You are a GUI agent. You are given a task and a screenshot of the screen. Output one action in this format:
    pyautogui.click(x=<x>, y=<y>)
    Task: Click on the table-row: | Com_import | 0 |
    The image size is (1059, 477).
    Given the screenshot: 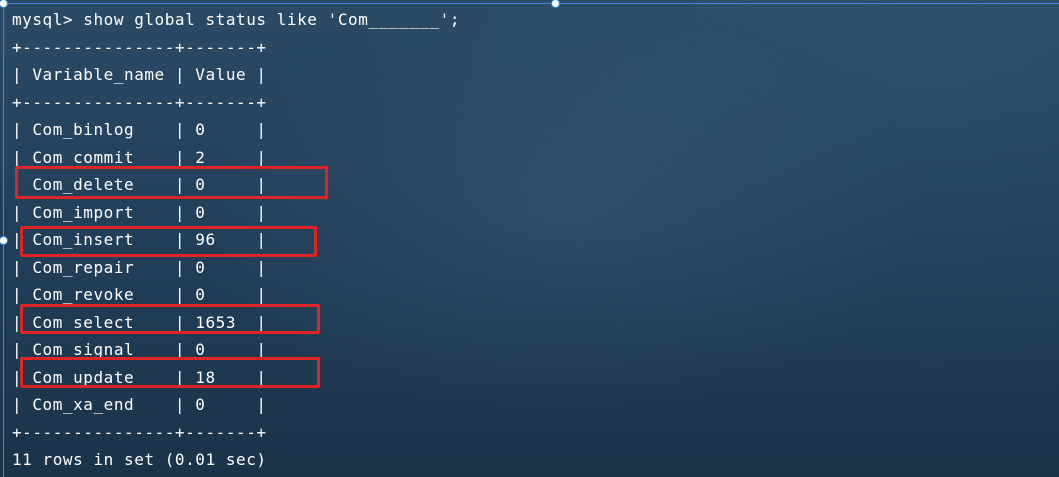 What is the action you would take?
    pyautogui.click(x=139, y=212)
    